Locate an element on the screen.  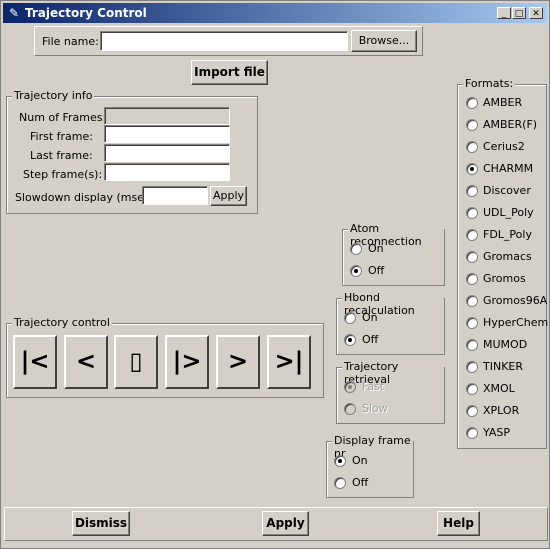
footer-bar: Dismiss Apply Help is located at coordinates (276, 524).